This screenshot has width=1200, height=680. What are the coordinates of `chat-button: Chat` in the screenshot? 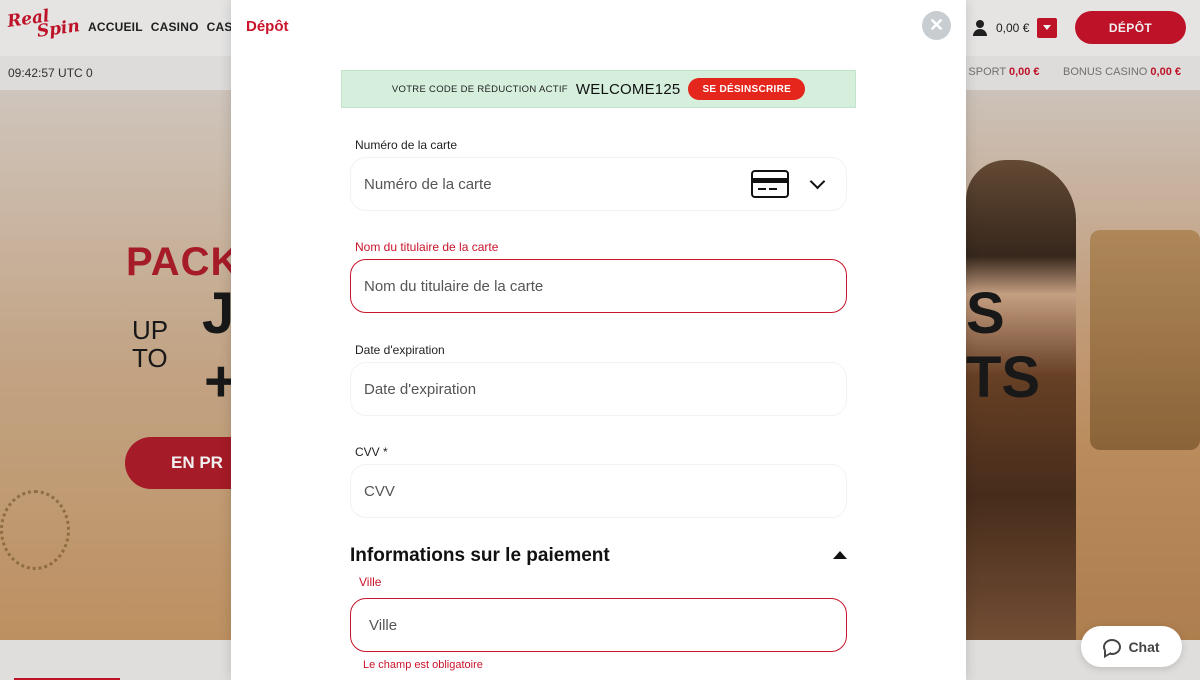 It's located at (1131, 646).